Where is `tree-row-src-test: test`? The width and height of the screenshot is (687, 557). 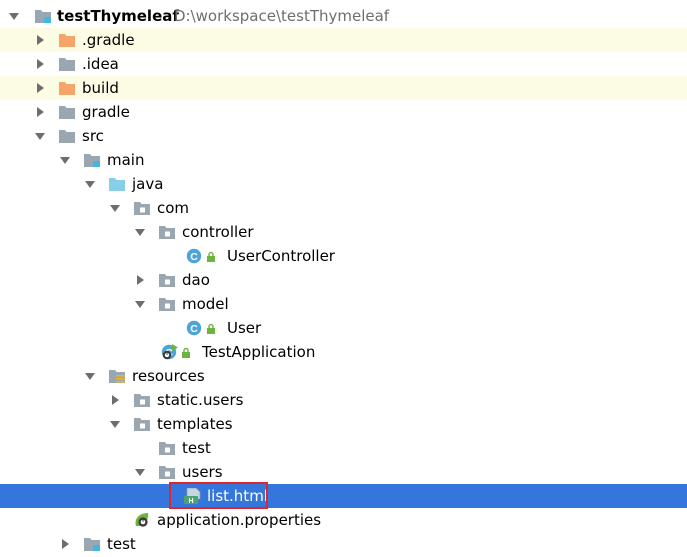 tree-row-src-test: test is located at coordinates (343, 544).